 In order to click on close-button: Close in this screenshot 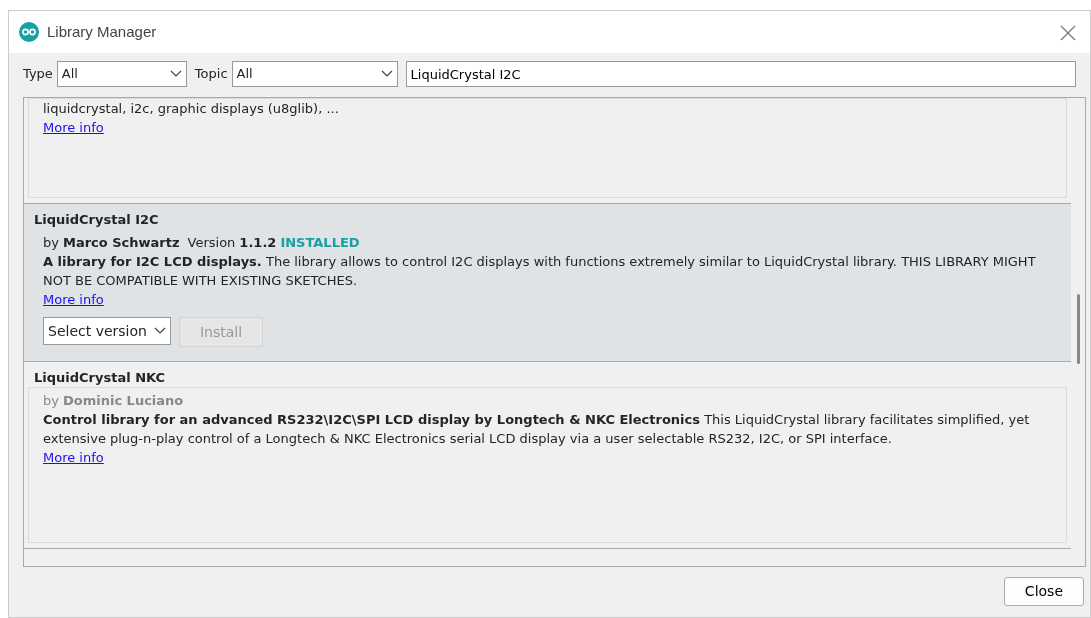, I will do `click(1043, 591)`.